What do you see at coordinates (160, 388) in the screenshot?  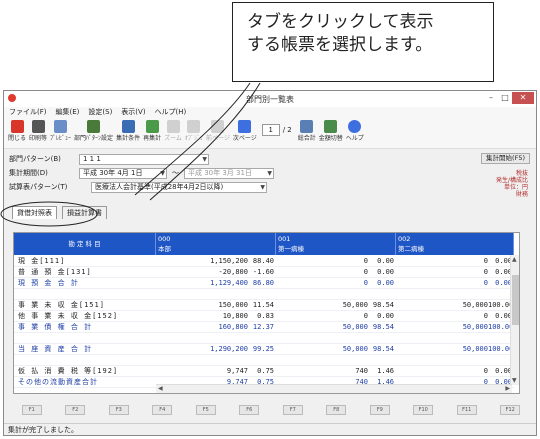 I see `scroll-left-icon: ◀` at bounding box center [160, 388].